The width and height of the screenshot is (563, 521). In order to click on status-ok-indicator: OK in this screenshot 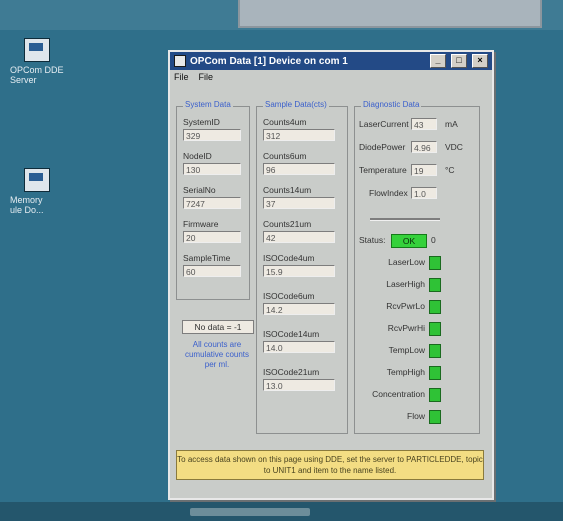, I will do `click(409, 241)`.